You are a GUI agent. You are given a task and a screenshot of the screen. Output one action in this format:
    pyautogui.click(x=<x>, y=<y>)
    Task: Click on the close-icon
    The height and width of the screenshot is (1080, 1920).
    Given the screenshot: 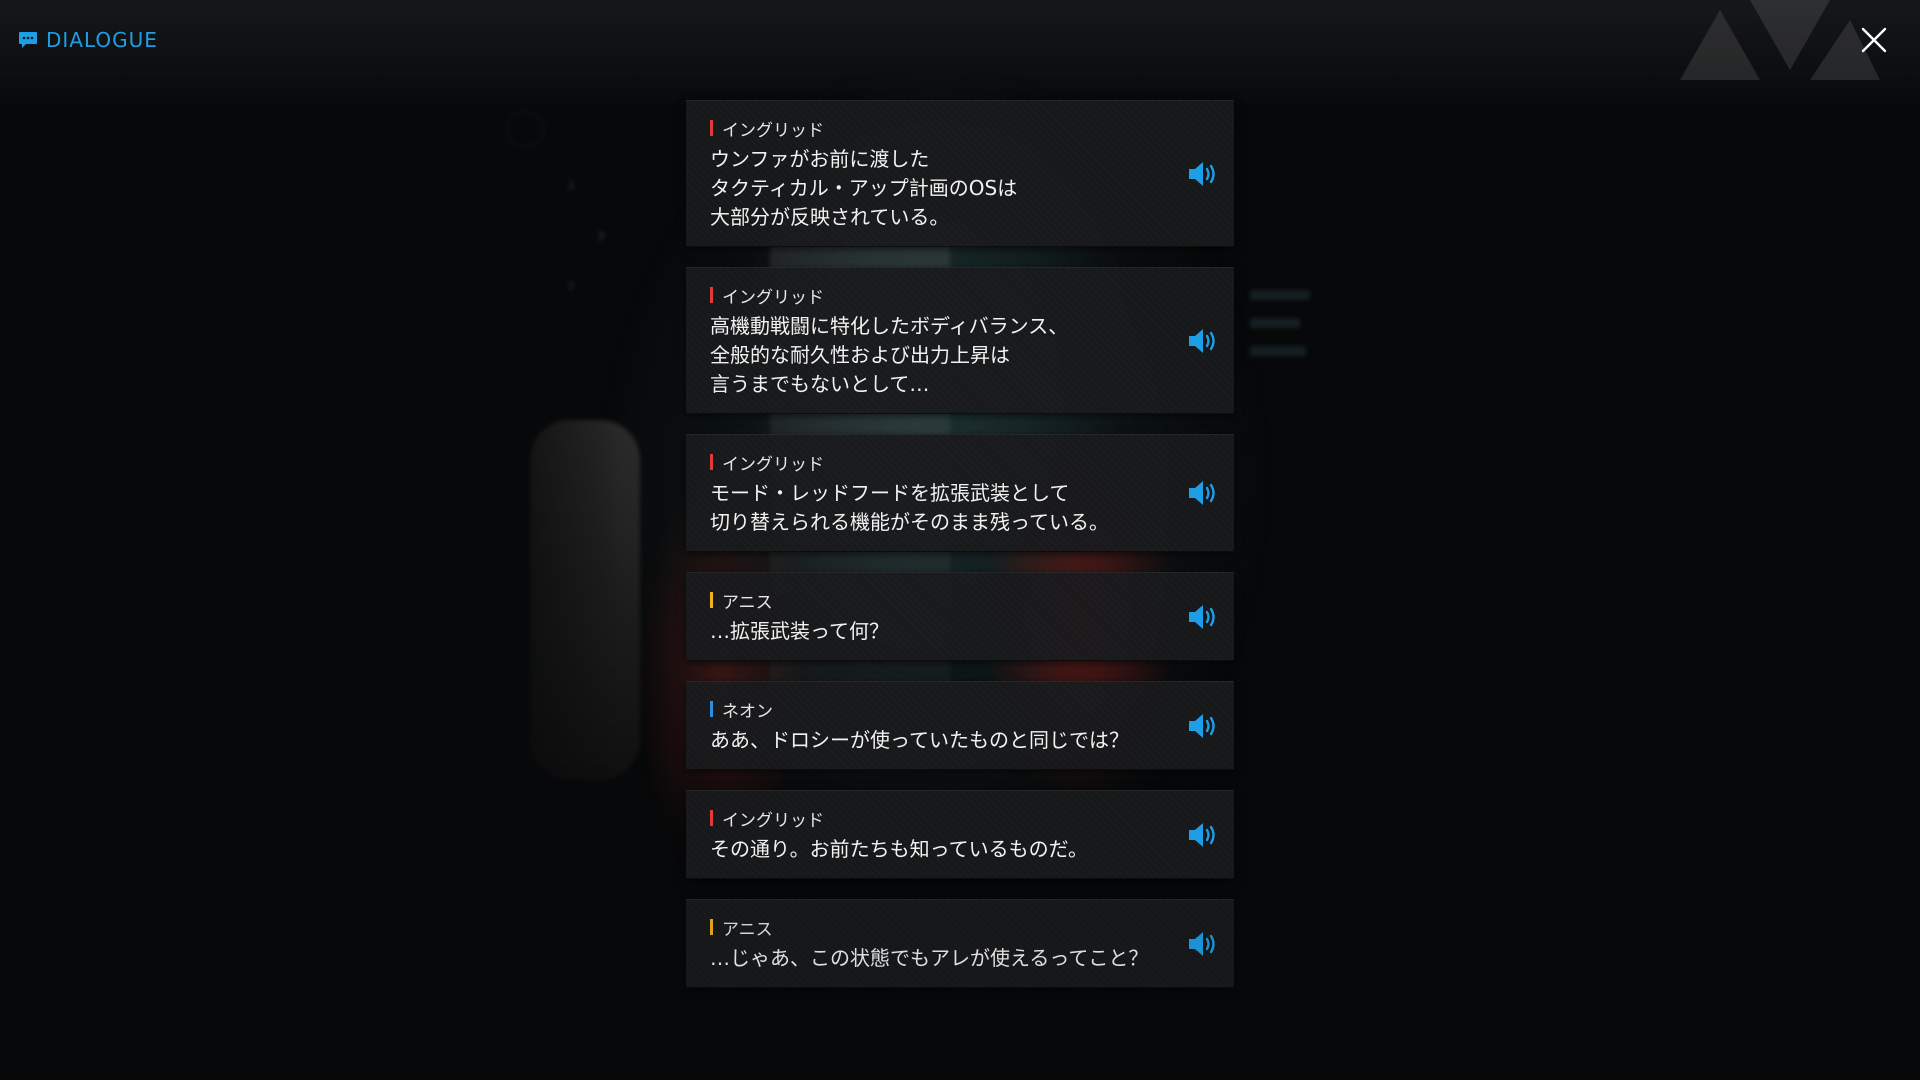 What is the action you would take?
    pyautogui.click(x=1874, y=40)
    